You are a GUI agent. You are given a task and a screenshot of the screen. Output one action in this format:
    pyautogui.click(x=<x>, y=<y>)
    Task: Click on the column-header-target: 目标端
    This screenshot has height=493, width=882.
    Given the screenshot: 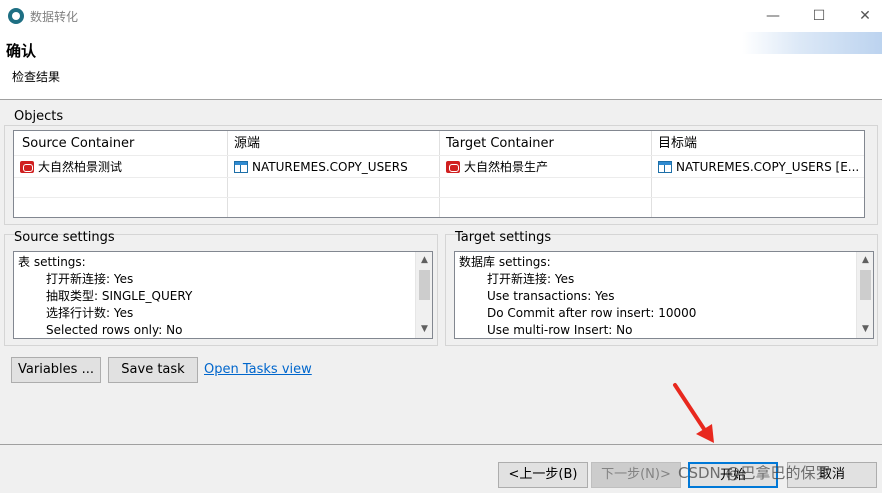 What is the action you would take?
    pyautogui.click(x=758, y=144)
    